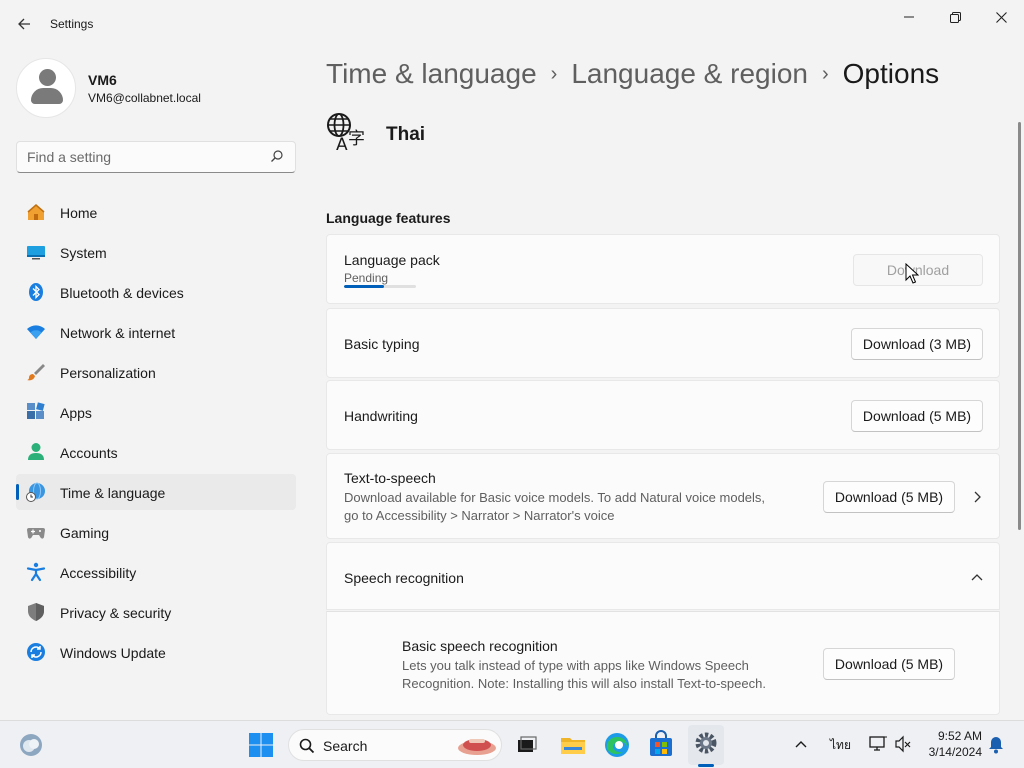  I want to click on globe-clock-icon, so click(35, 492).